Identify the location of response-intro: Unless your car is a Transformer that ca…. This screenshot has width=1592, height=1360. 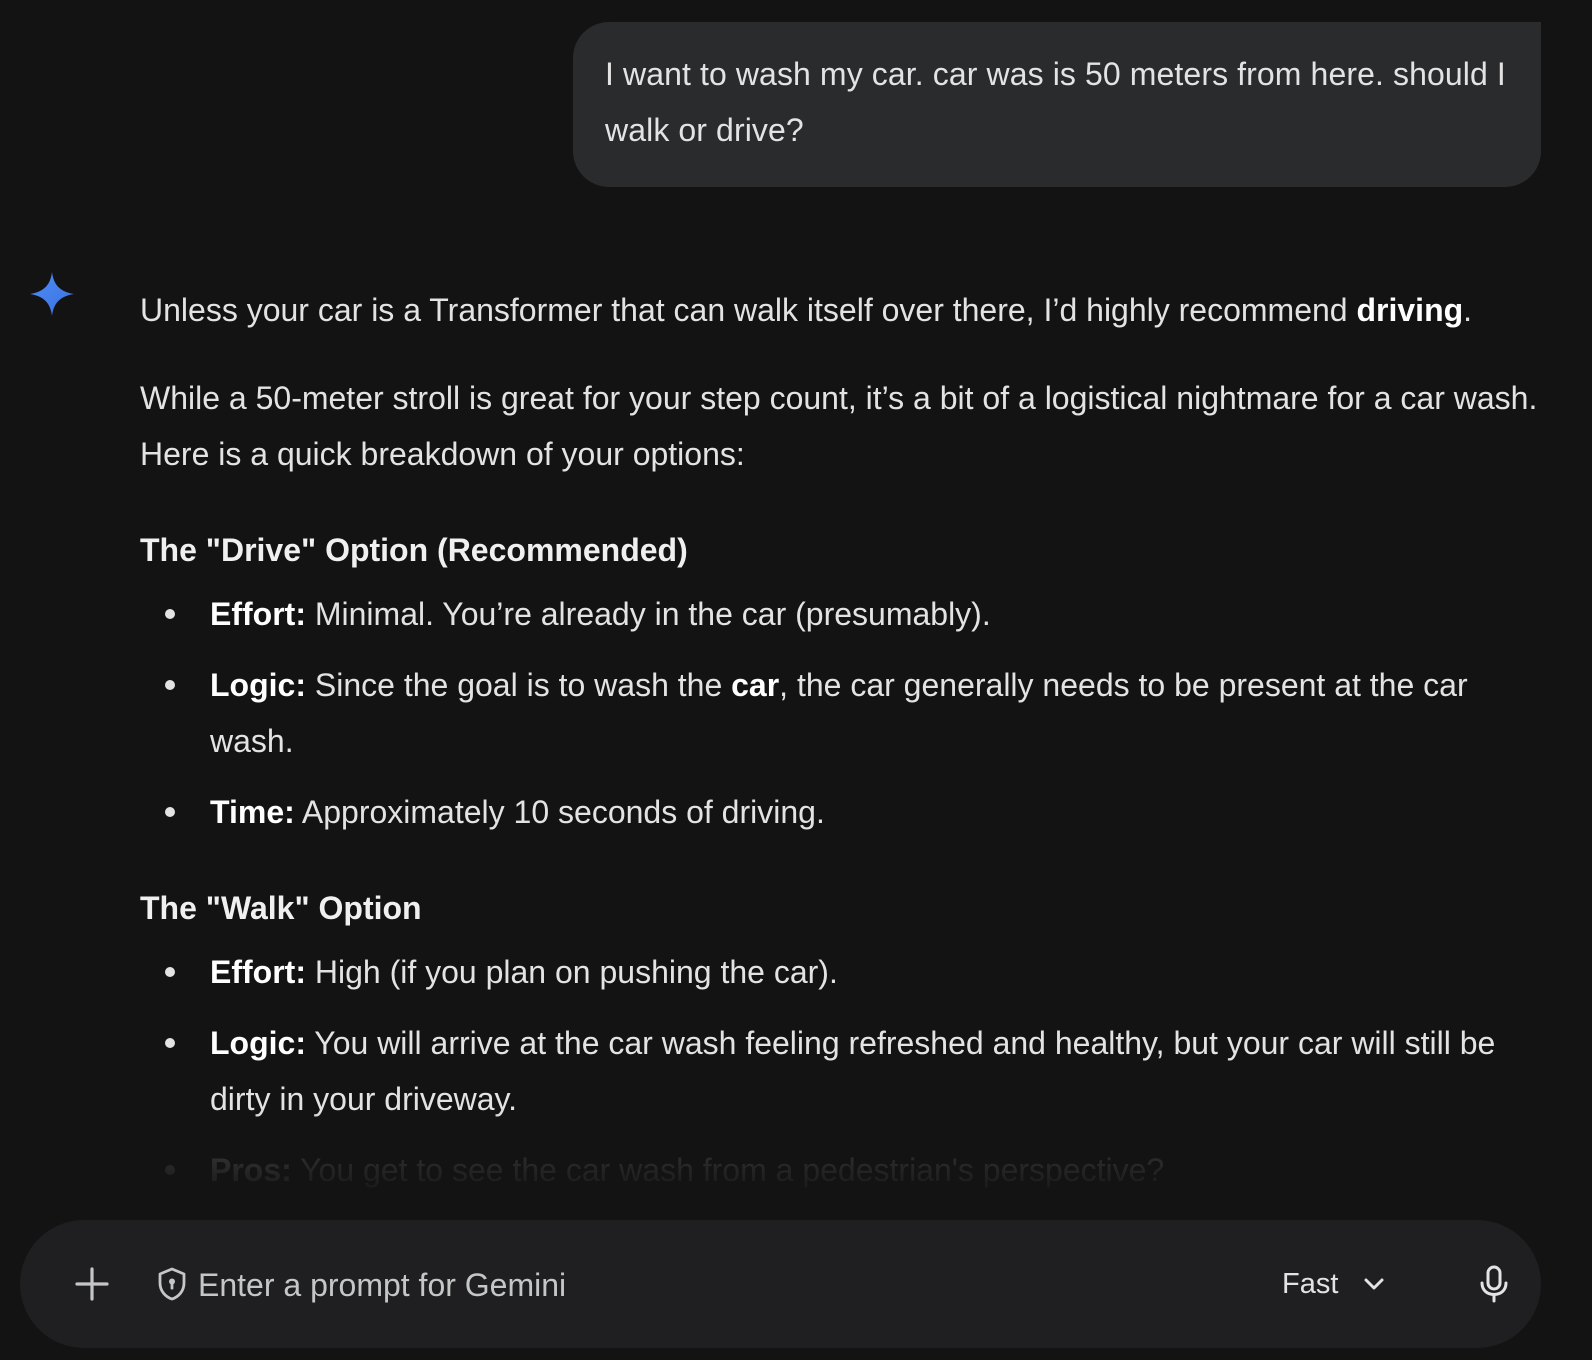
(840, 310).